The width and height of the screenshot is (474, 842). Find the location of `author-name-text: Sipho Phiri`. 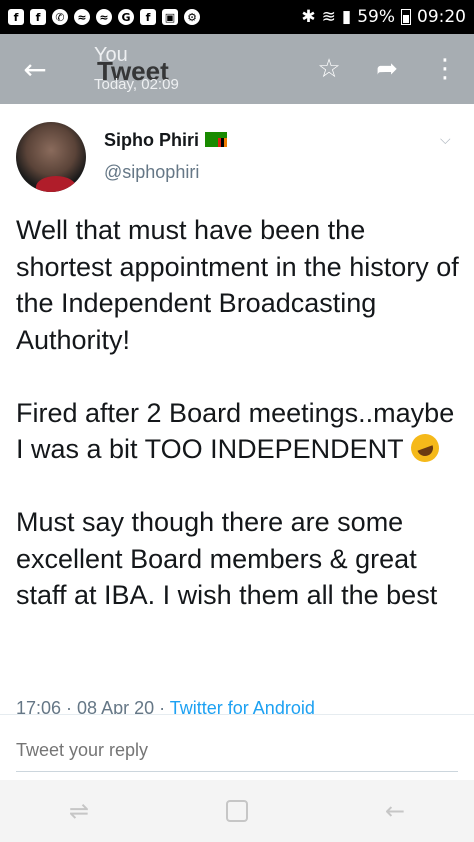

author-name-text: Sipho Phiri is located at coordinates (152, 140).